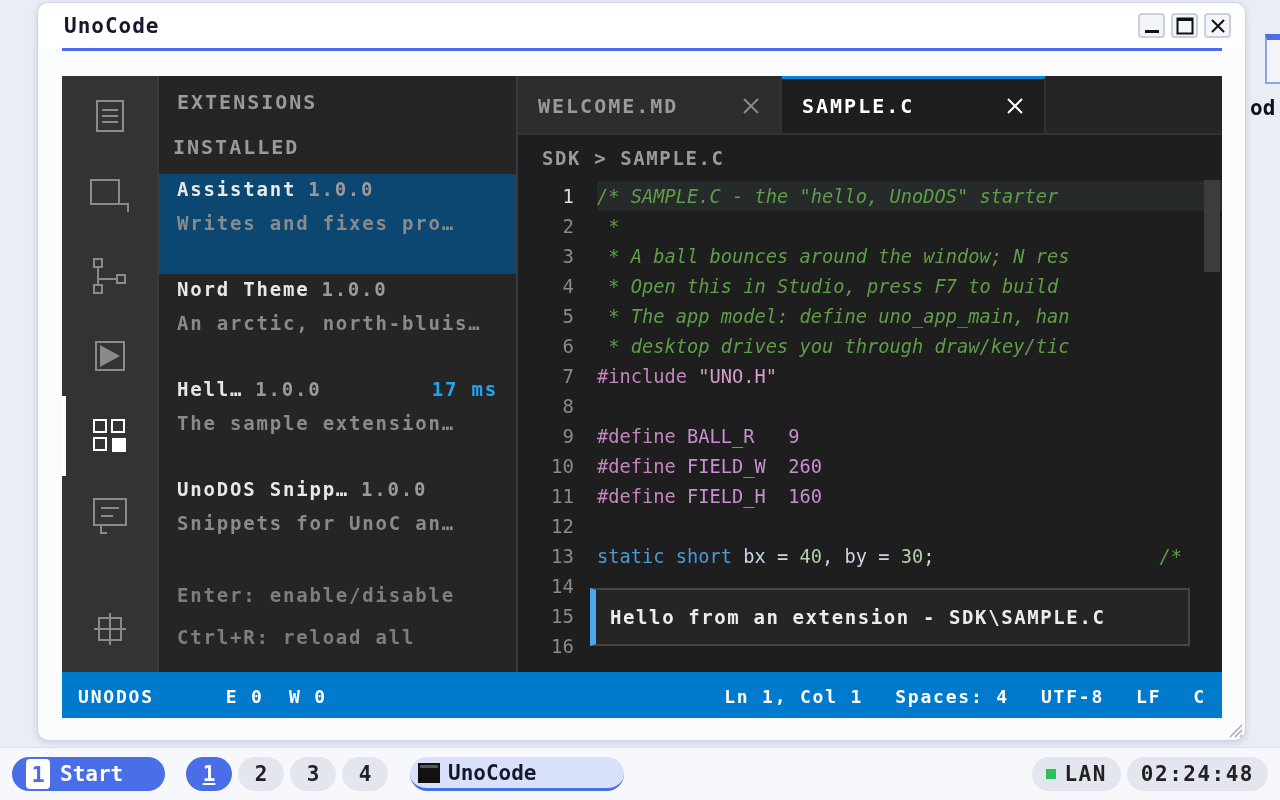 The width and height of the screenshot is (1280, 800). What do you see at coordinates (316, 595) in the screenshot?
I see `key-hint: Enter: enable/disable` at bounding box center [316, 595].